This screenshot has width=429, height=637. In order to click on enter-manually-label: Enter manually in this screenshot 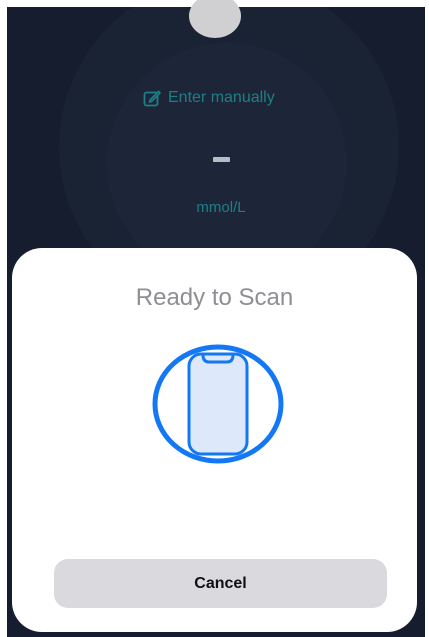, I will do `click(221, 97)`.